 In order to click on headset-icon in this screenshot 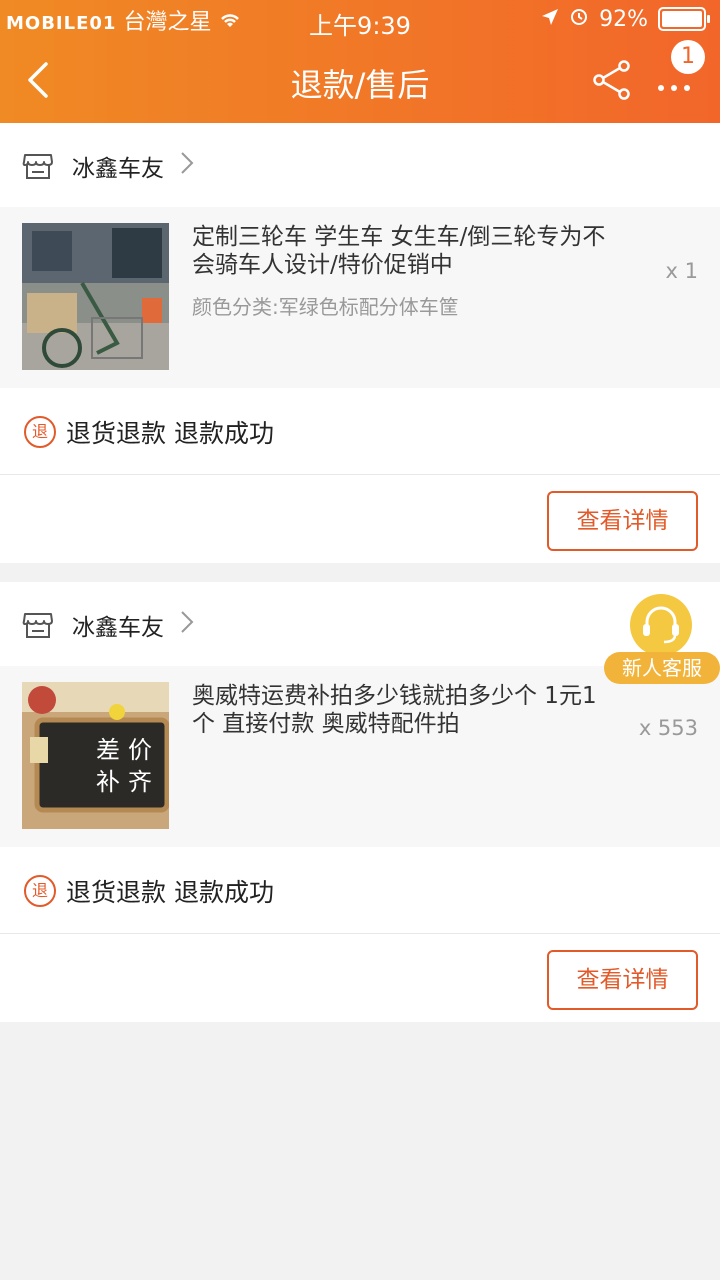, I will do `click(661, 625)`.